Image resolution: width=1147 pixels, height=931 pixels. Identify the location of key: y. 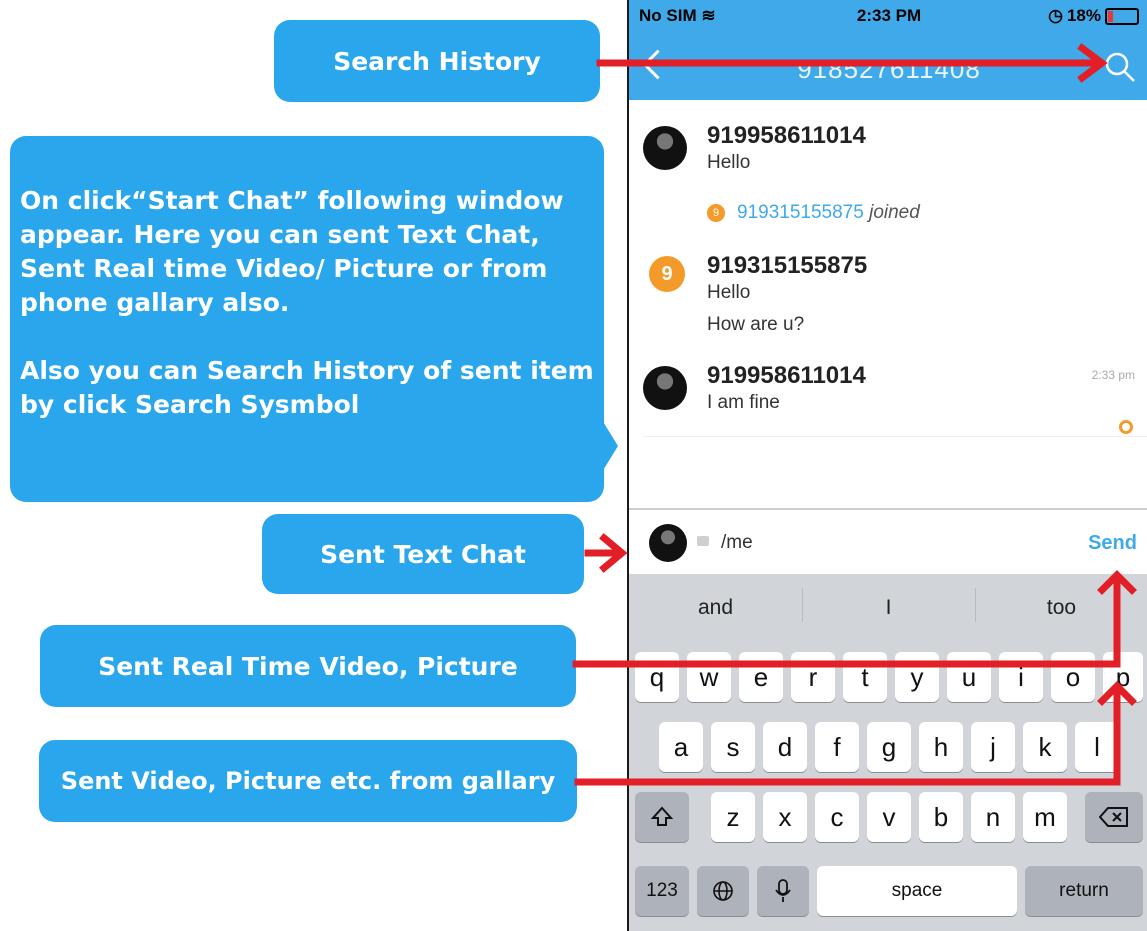
(917, 677).